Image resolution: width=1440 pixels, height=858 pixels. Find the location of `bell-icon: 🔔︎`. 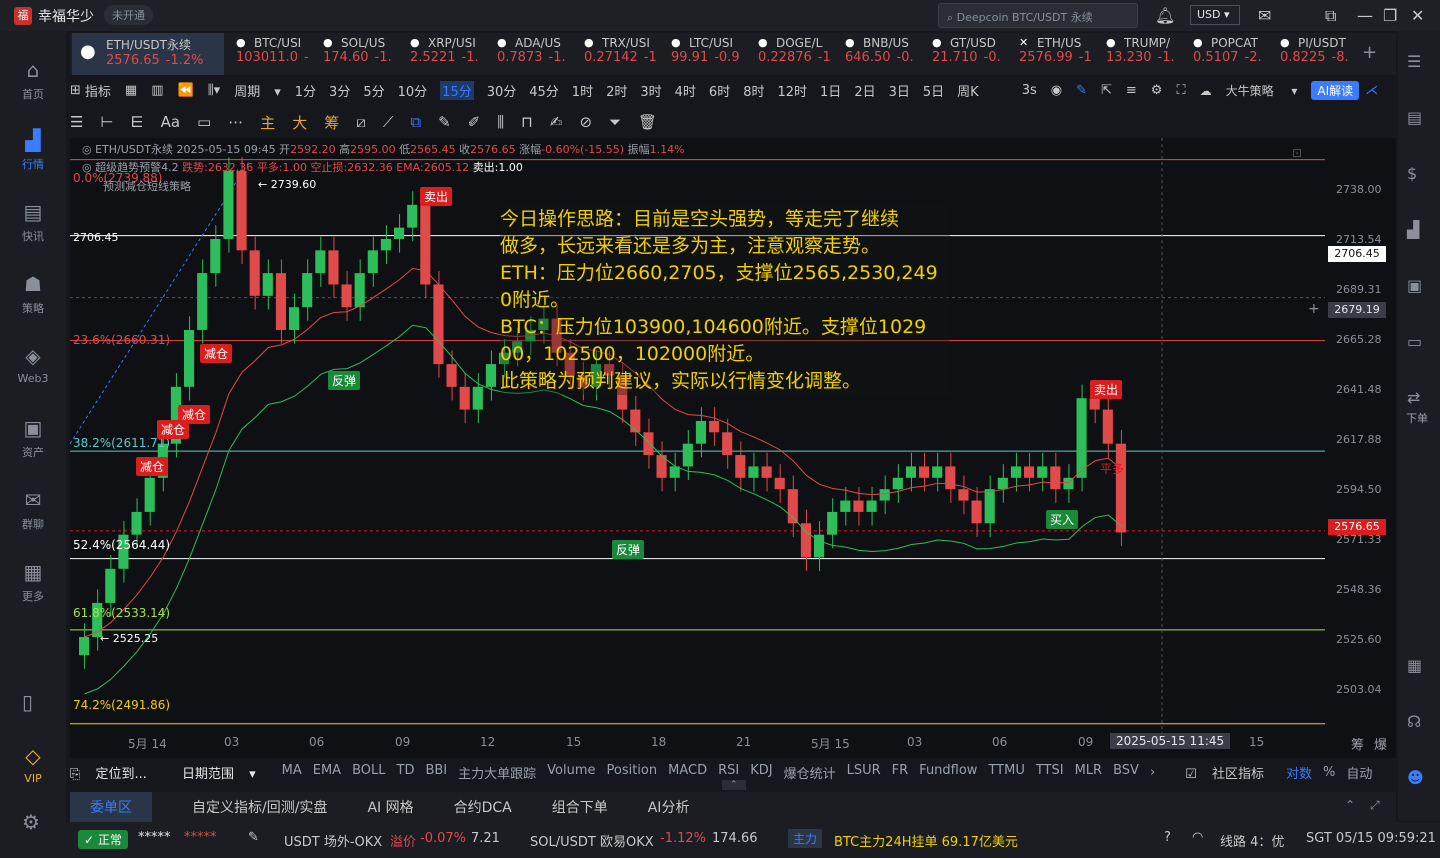

bell-icon: 🔔︎ is located at coordinates (1165, 15).